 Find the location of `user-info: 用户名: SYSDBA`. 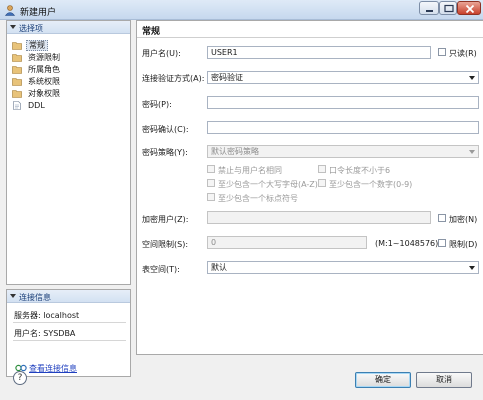

user-info: 用户名: SYSDBA is located at coordinates (45, 333).